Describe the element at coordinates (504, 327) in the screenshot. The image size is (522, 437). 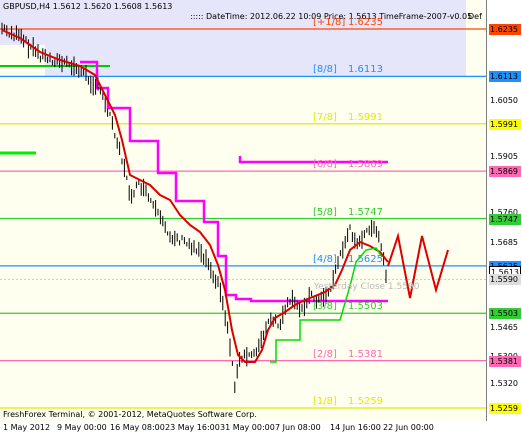
I see `price-tick-label: 1.5465` at that location.